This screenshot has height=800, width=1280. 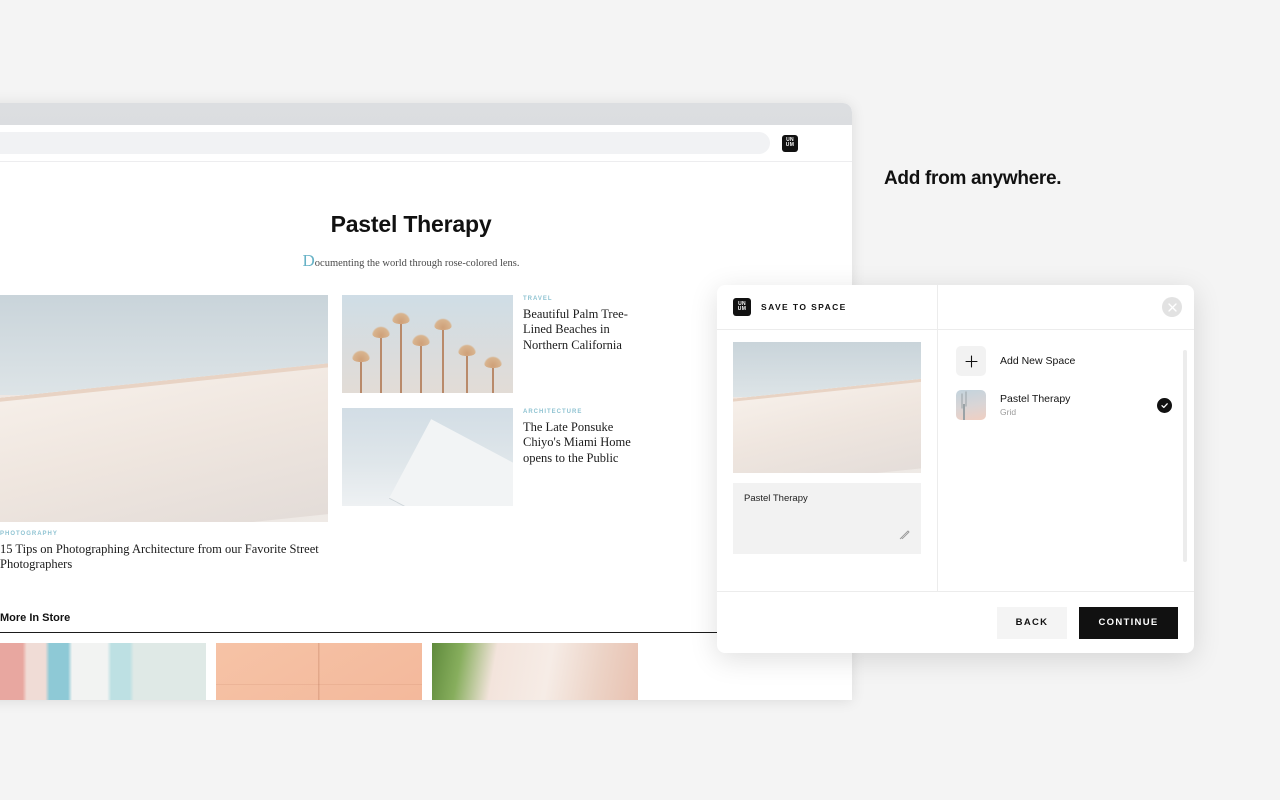 What do you see at coordinates (971, 405) in the screenshot?
I see `space-thumbnail` at bounding box center [971, 405].